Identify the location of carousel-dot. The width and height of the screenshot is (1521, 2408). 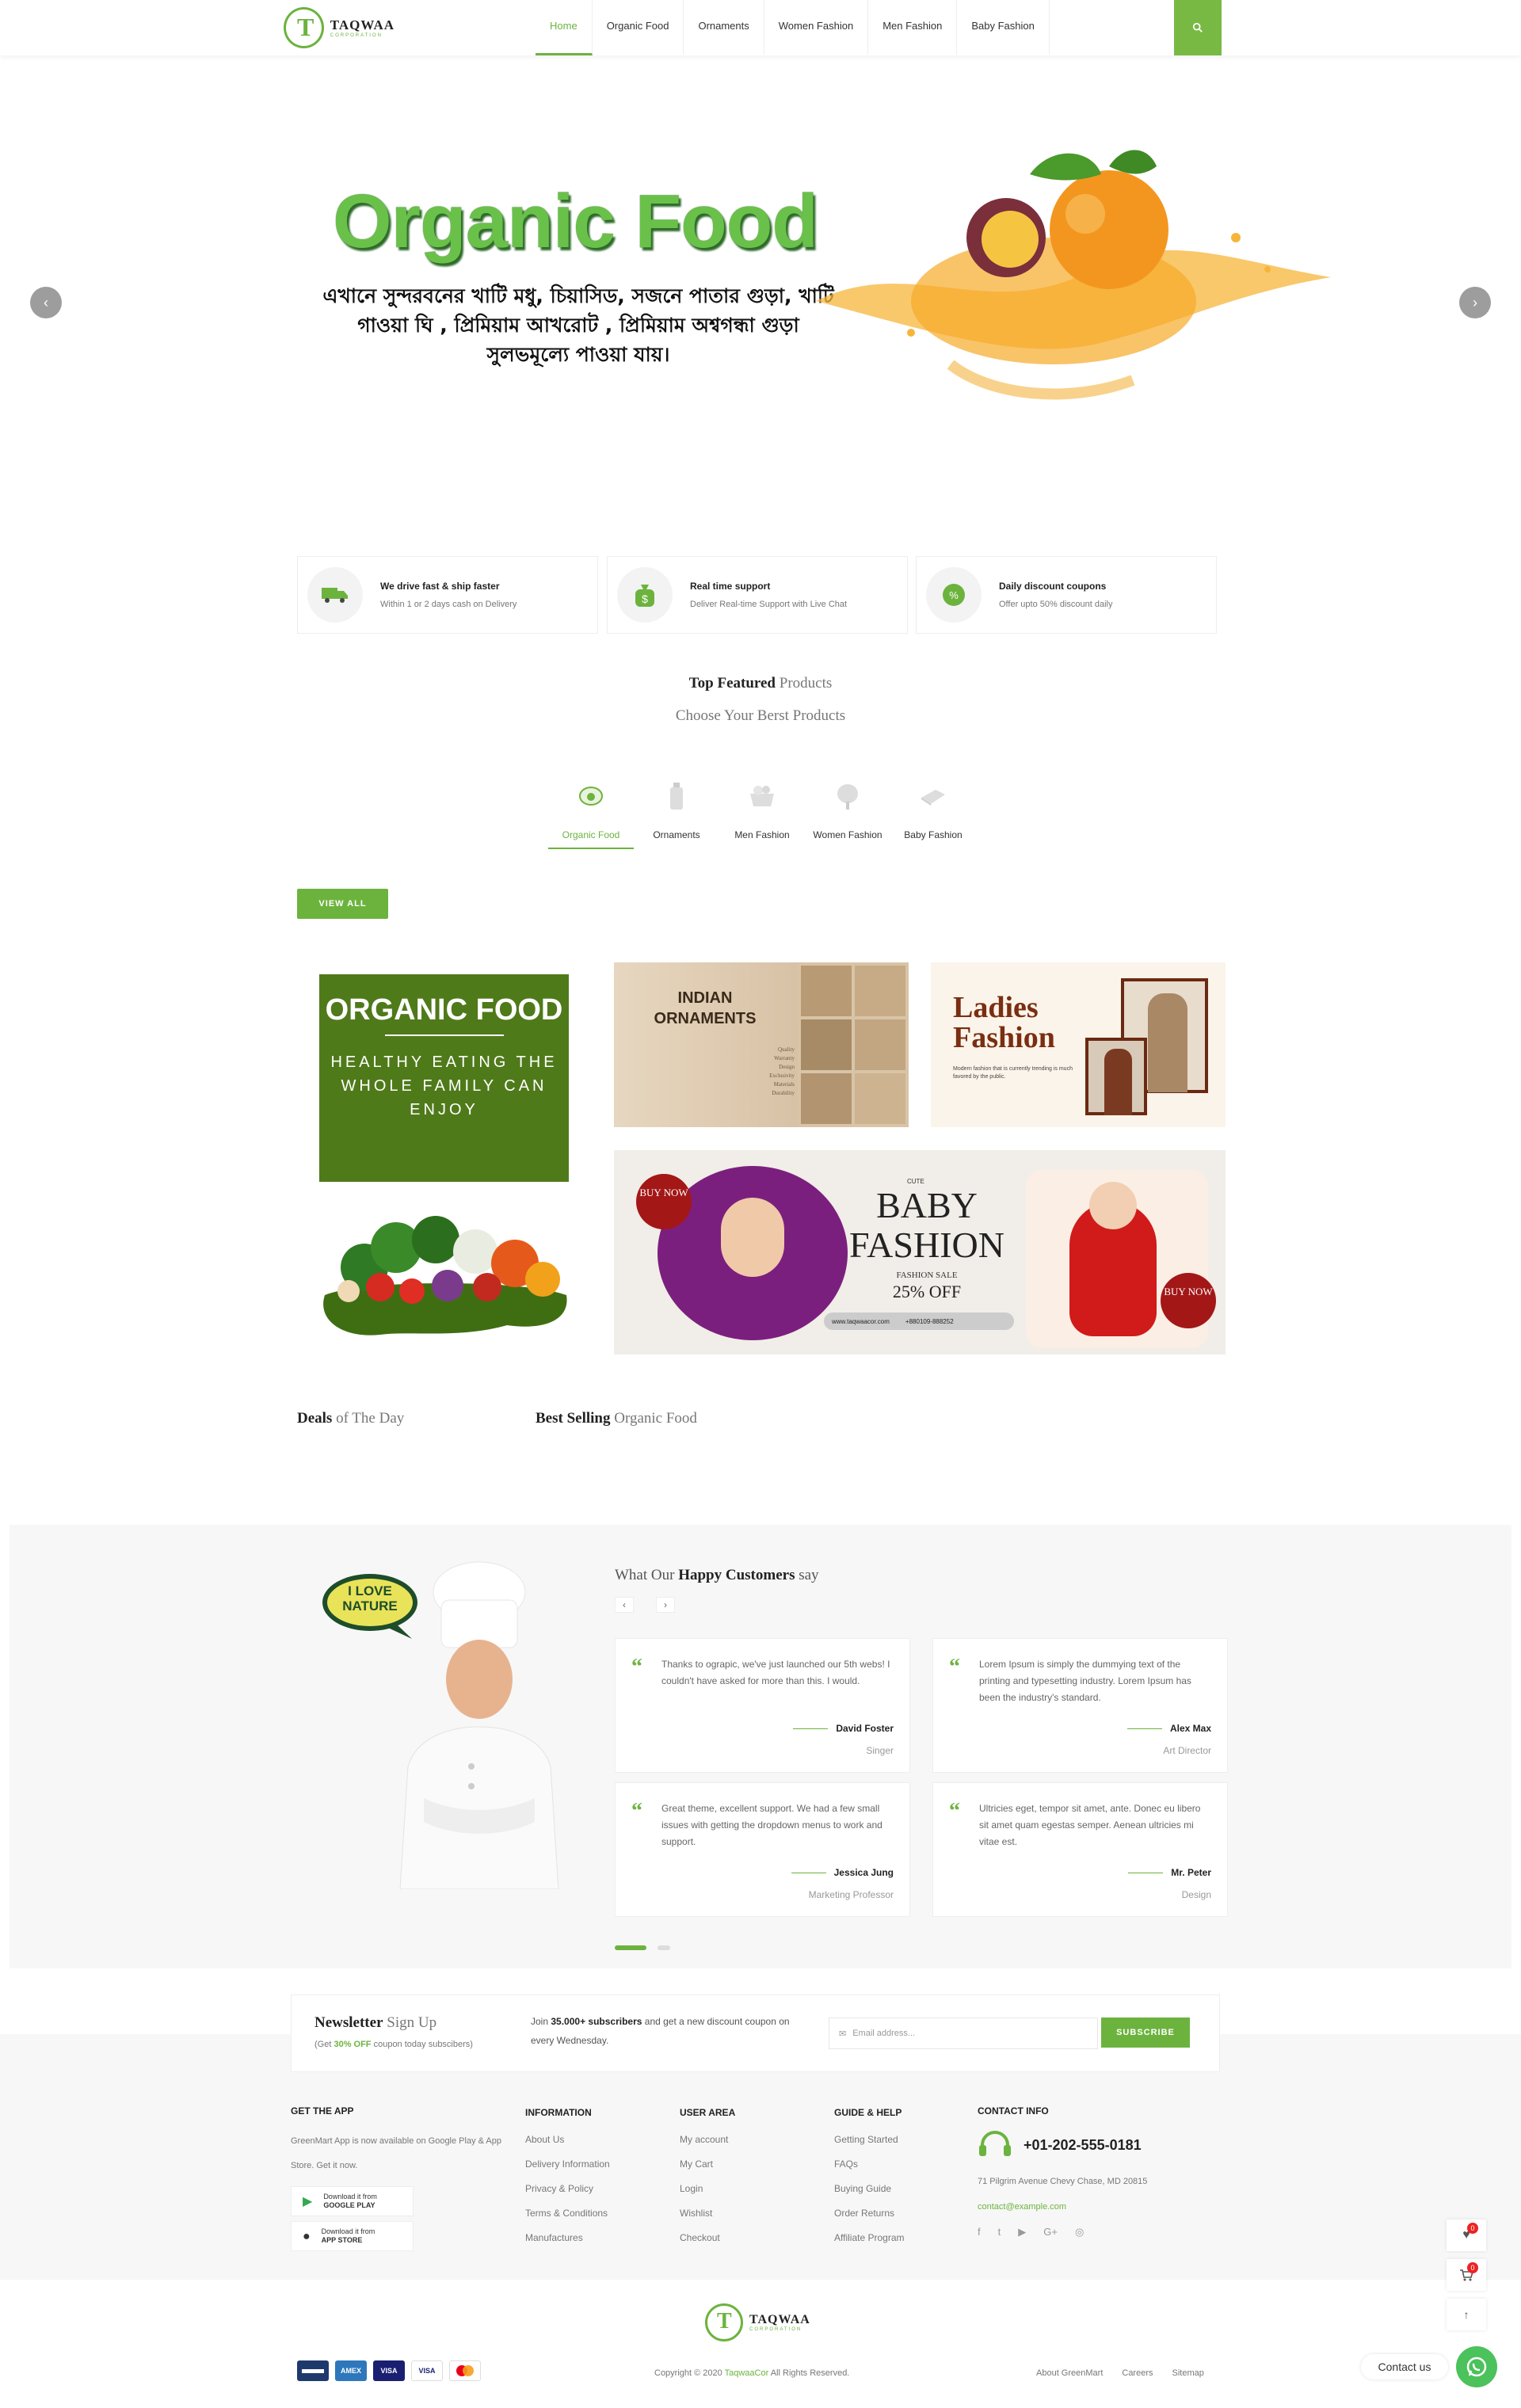
(664, 1948).